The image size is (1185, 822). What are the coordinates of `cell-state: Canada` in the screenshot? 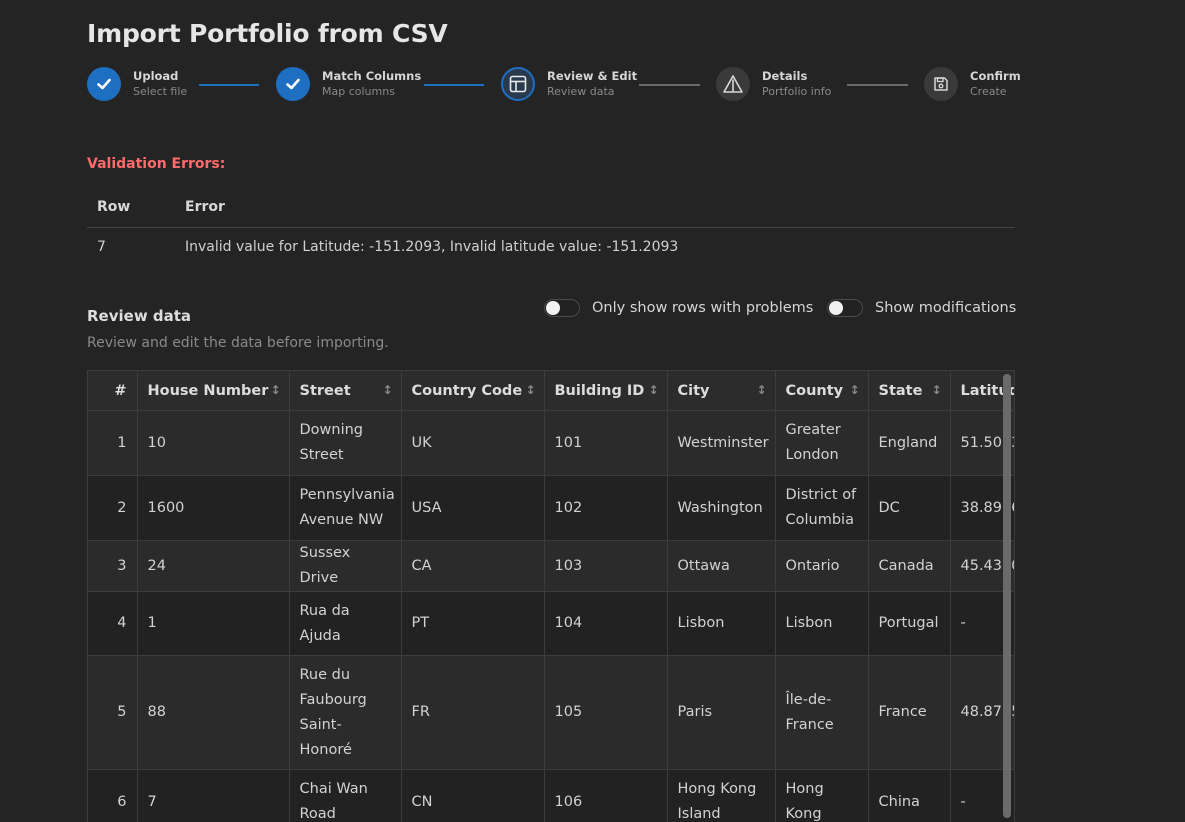 It's located at (909, 566).